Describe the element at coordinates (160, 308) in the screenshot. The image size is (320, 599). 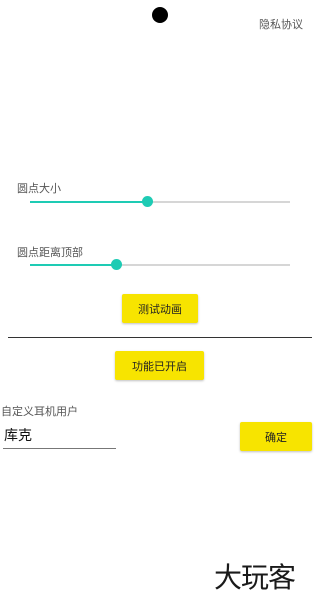
I see `test-animation-button: 测试动画` at that location.